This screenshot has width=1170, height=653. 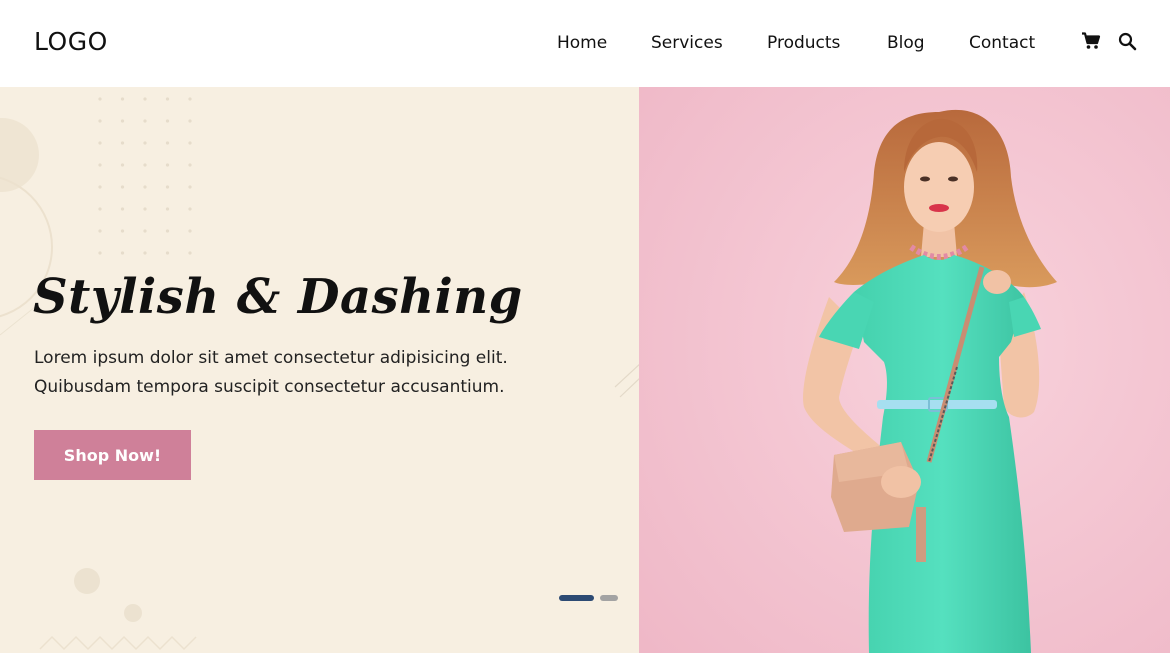 I want to click on cart-icon, so click(x=1091, y=41).